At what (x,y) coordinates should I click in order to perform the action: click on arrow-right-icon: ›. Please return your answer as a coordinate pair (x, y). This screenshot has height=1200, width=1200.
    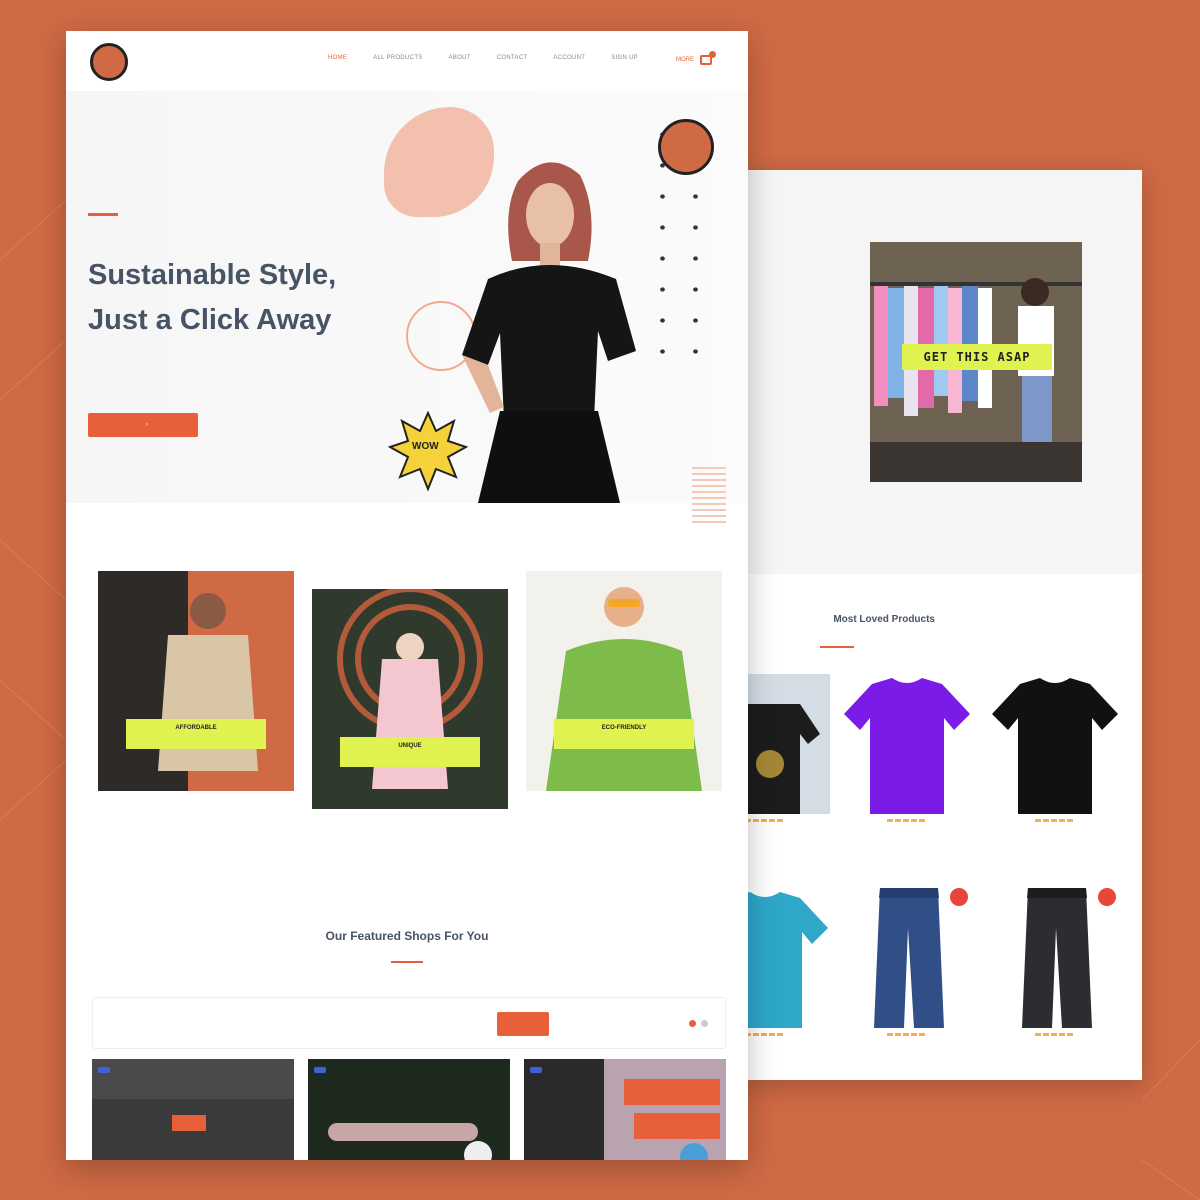
    Looking at the image, I should click on (147, 425).